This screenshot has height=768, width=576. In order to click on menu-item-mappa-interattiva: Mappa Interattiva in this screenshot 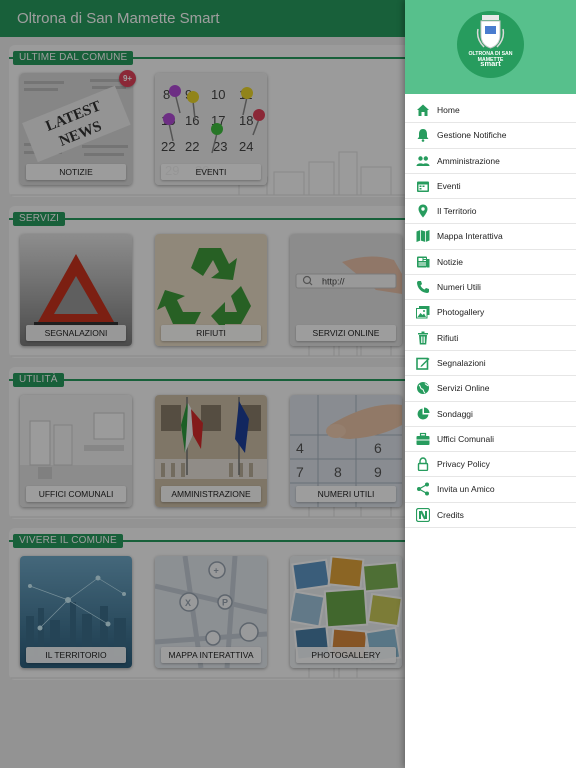, I will do `click(490, 237)`.